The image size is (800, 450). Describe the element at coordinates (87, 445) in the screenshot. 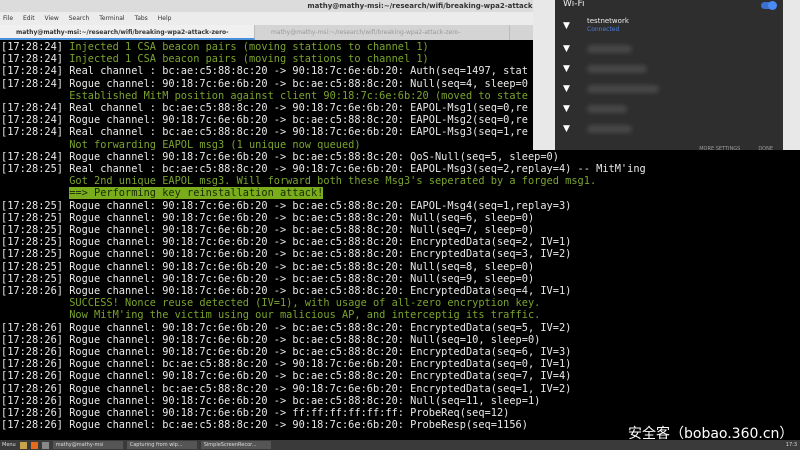

I see `taskbar-item-terminal: mathy@mathy-msi` at that location.